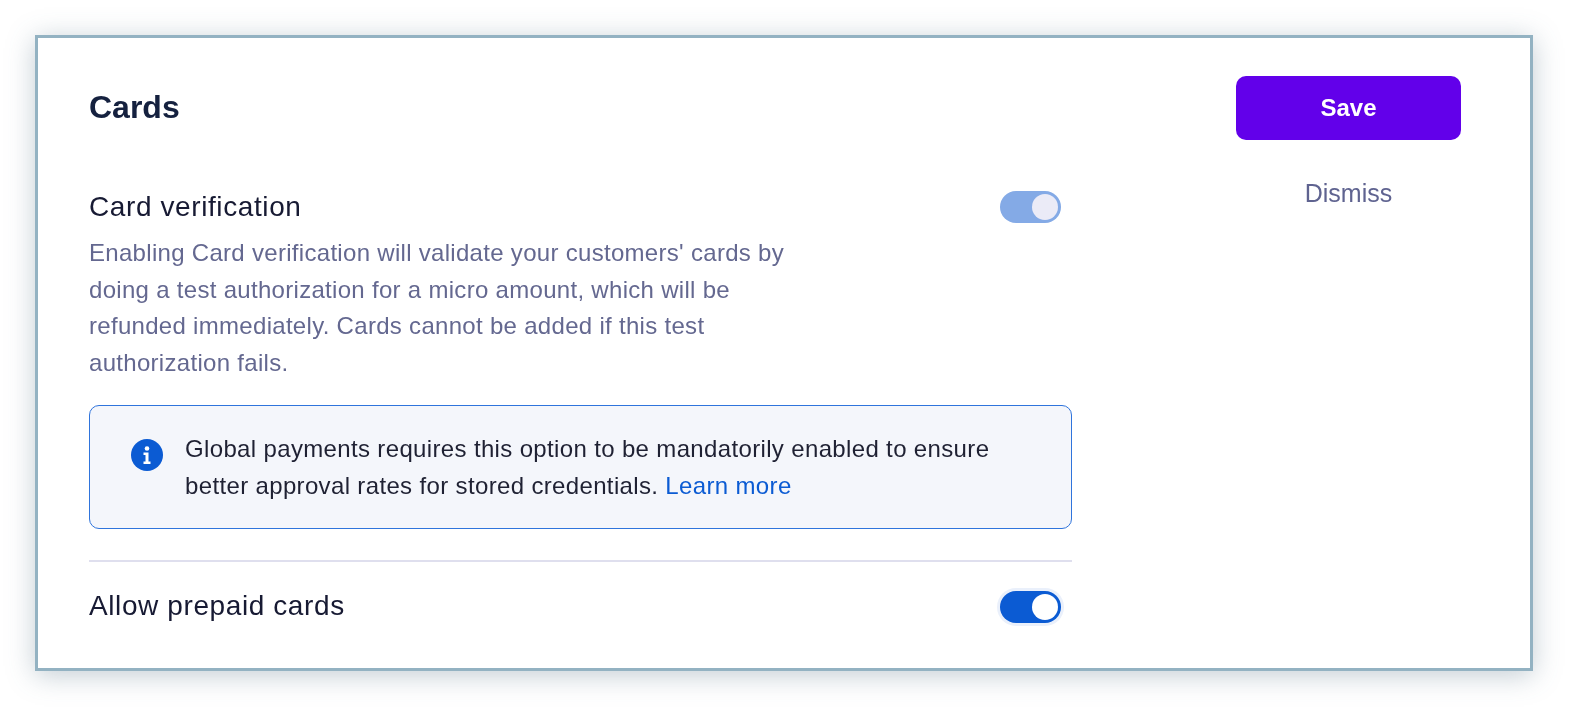  Describe the element at coordinates (588, 467) in the screenshot. I see `notice-text: Global payments requires this option to be mandatorily enabled to ensure better approval rates for stored credentials. Learn more` at that location.